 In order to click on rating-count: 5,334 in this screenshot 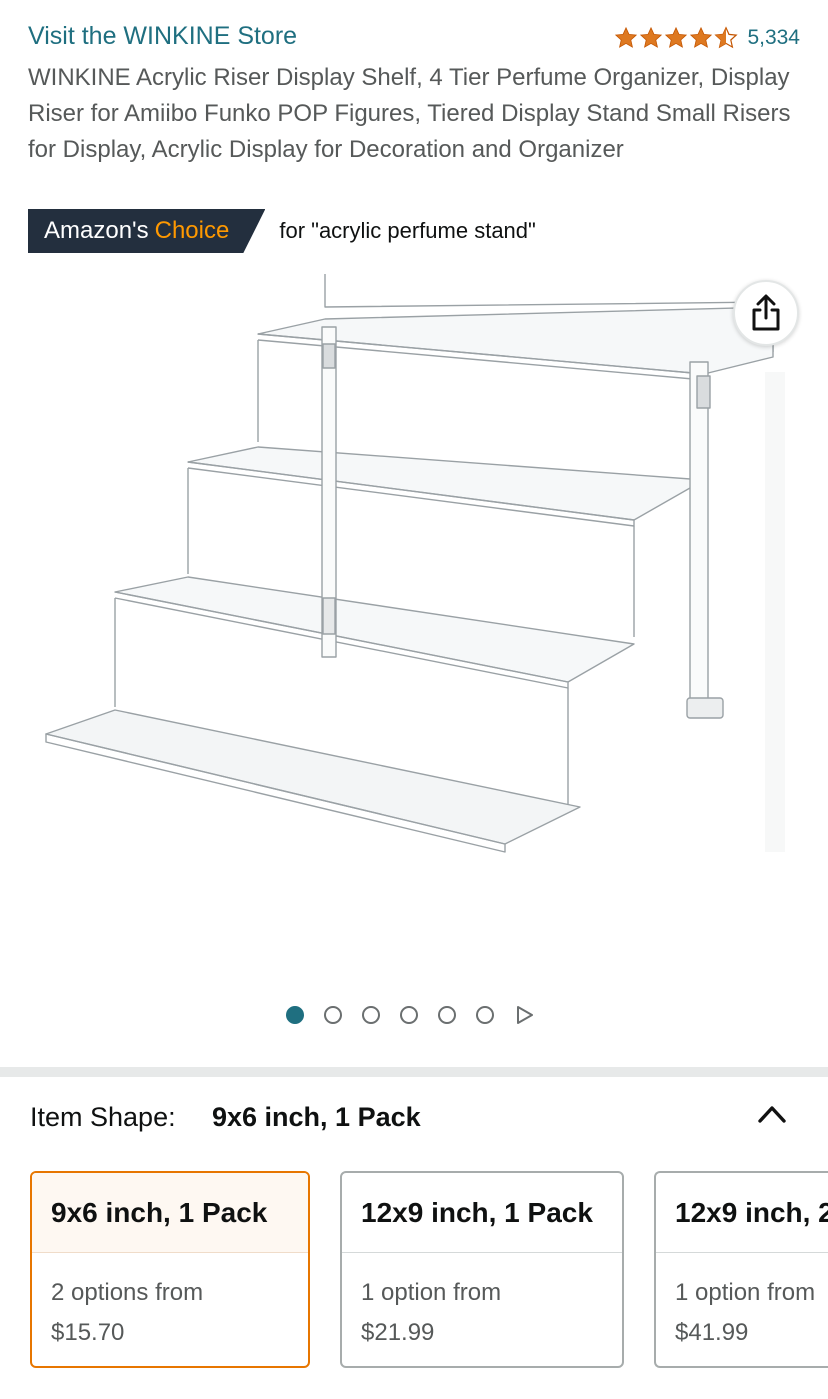, I will do `click(773, 38)`.